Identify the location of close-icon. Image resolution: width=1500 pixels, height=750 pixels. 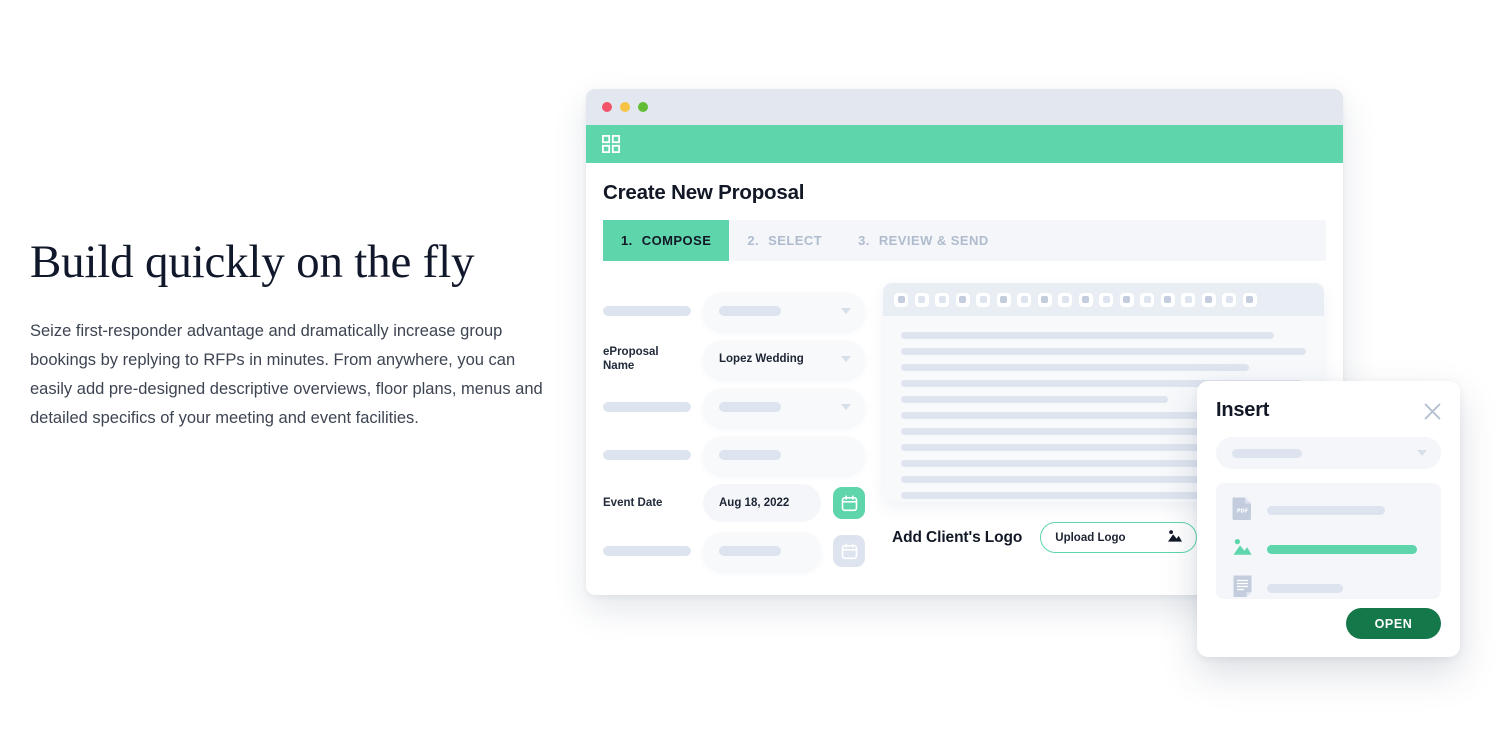
(1432, 411).